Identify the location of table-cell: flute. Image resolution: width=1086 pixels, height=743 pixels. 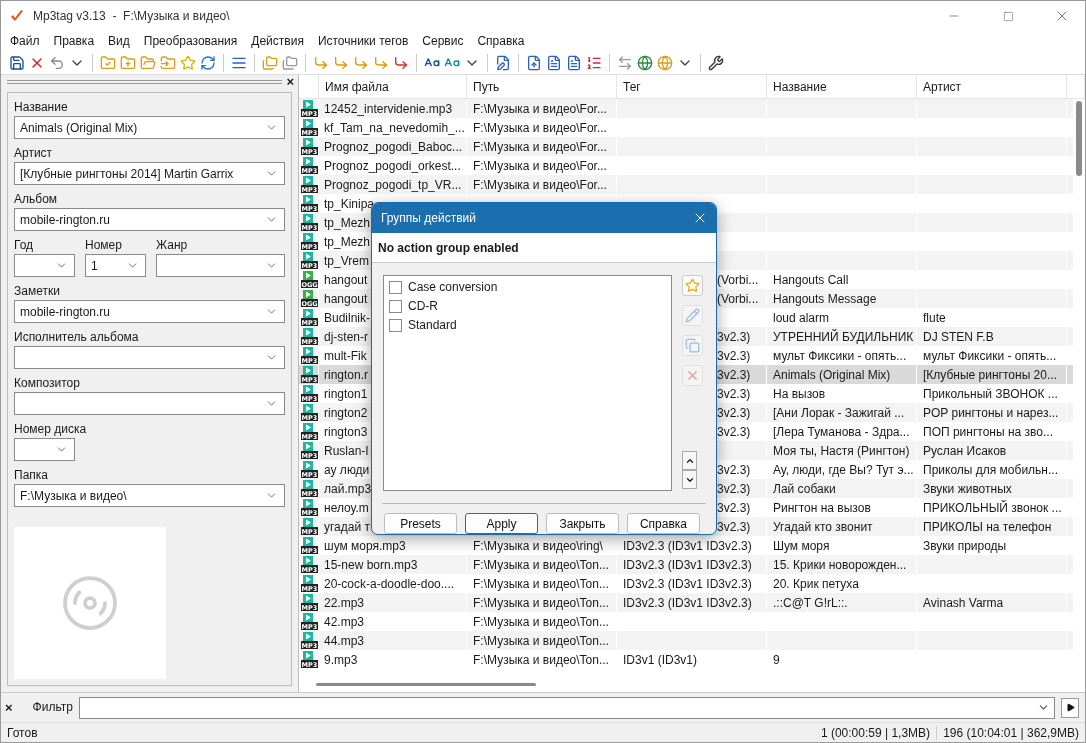
(934, 317).